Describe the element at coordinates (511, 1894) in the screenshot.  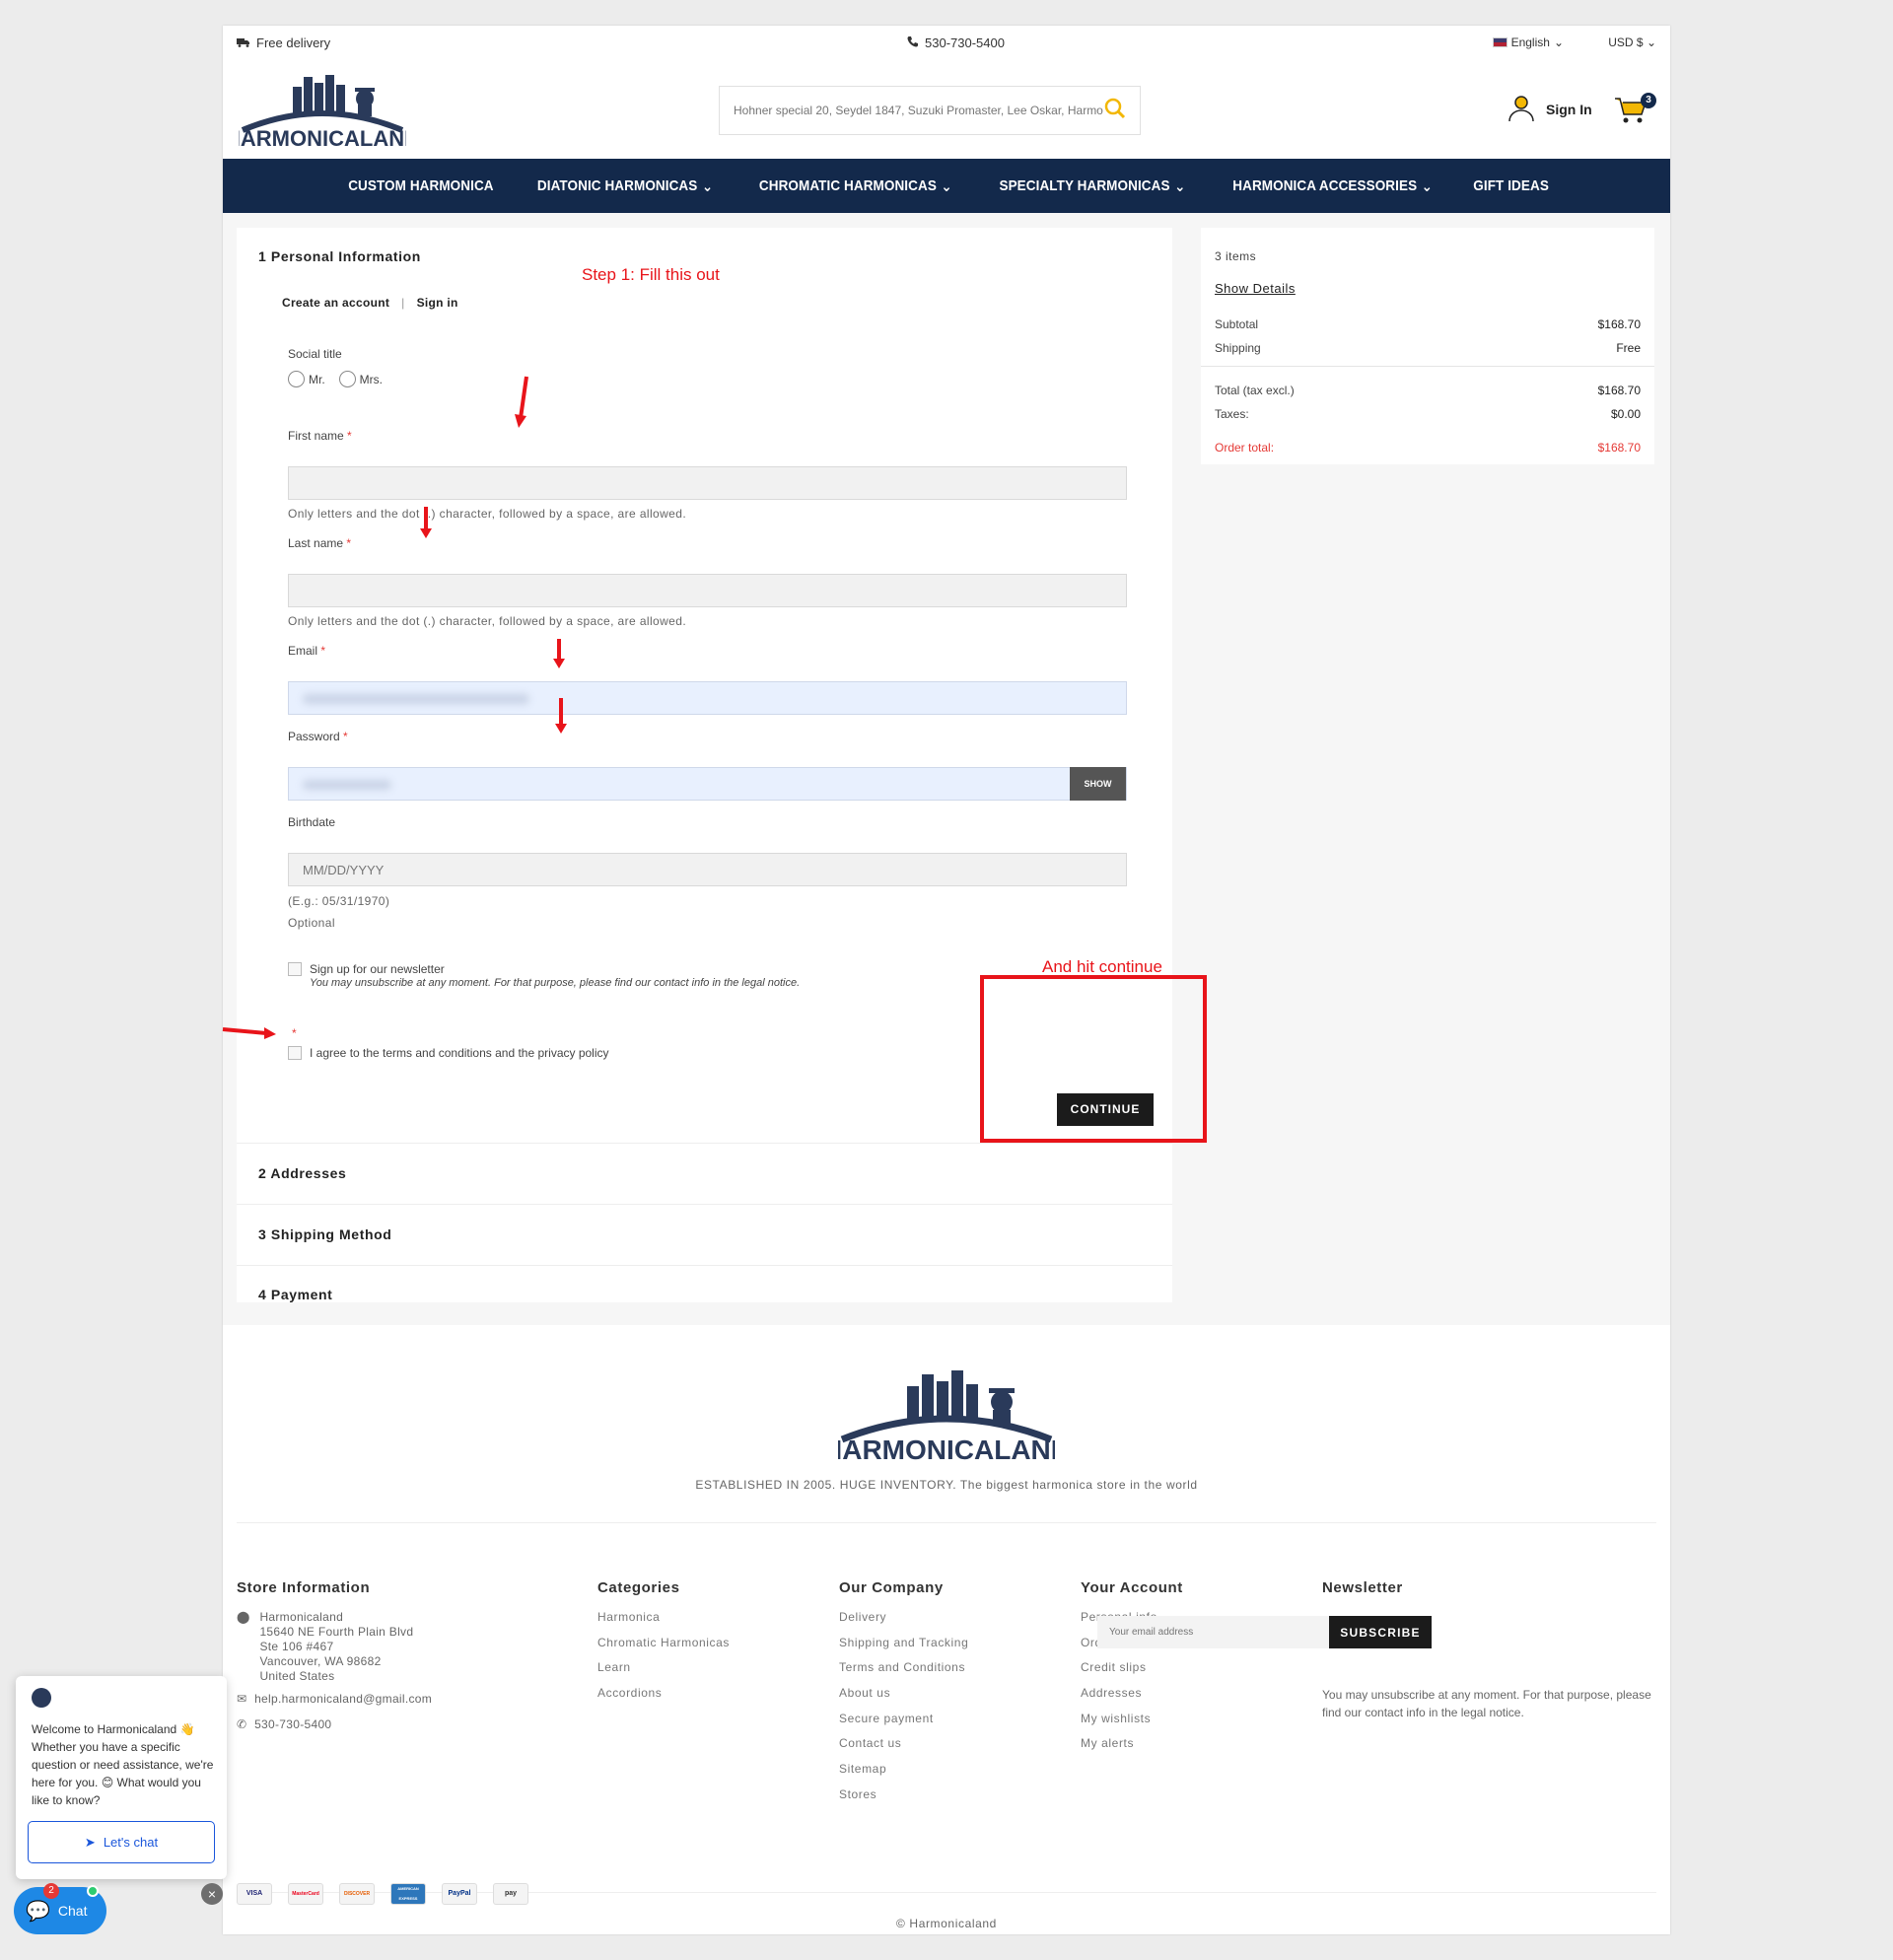
I see `pay-icon: pay` at that location.